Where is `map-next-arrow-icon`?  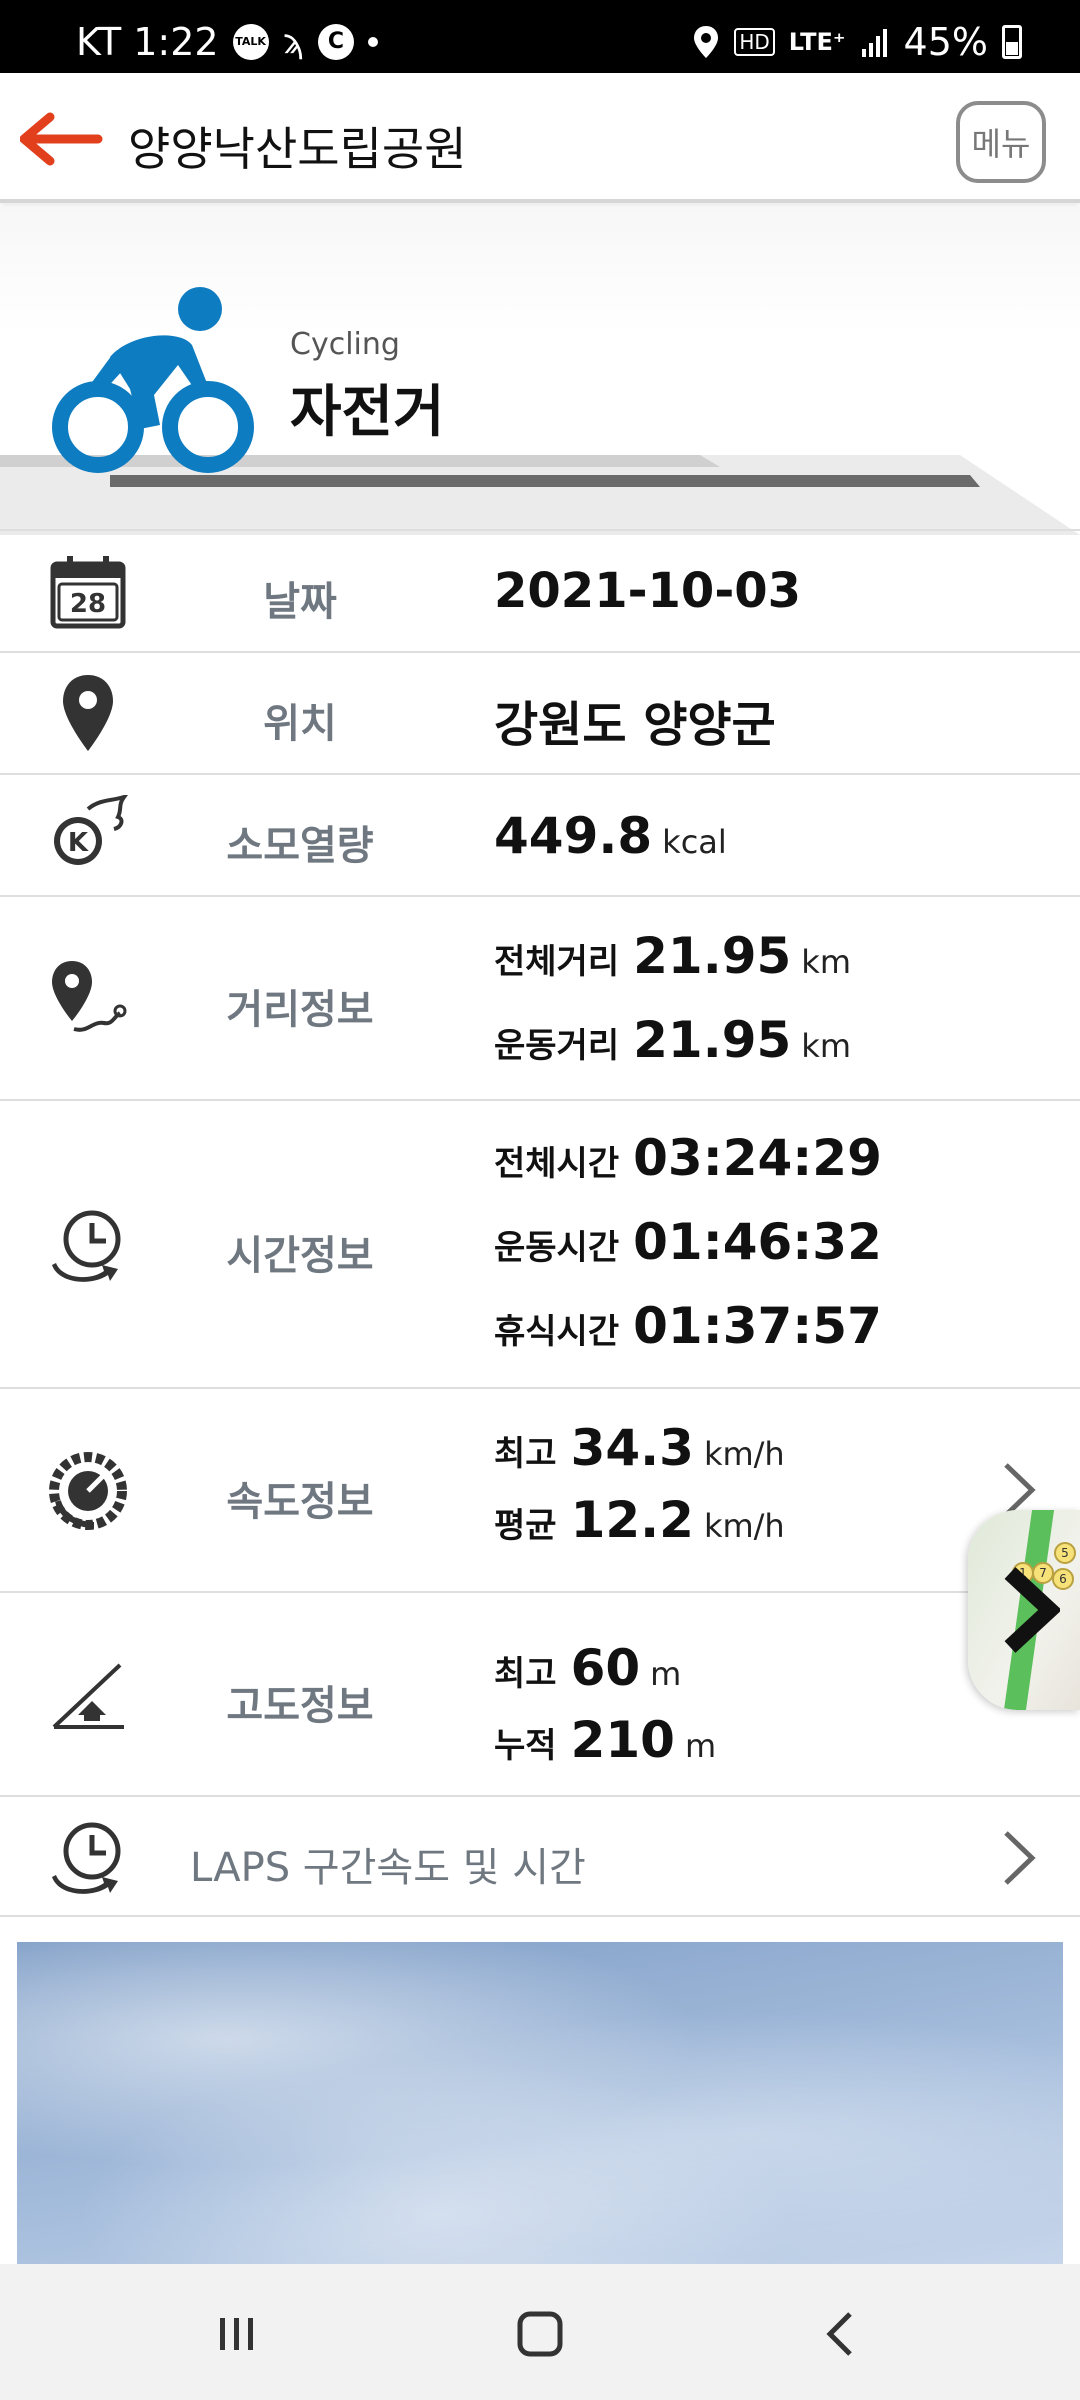 map-next-arrow-icon is located at coordinates (1030, 1610).